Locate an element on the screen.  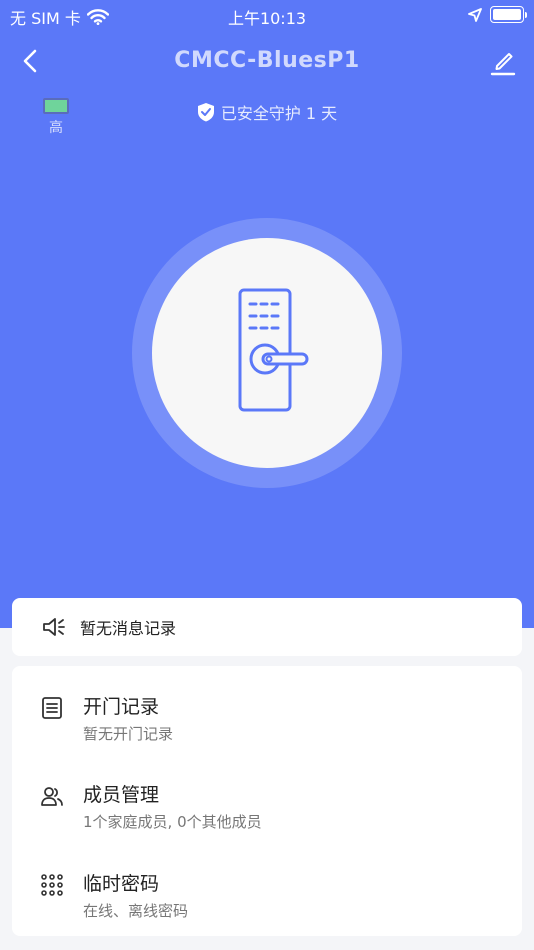
guard-status: 已安全守护 1 天 is located at coordinates (267, 112).